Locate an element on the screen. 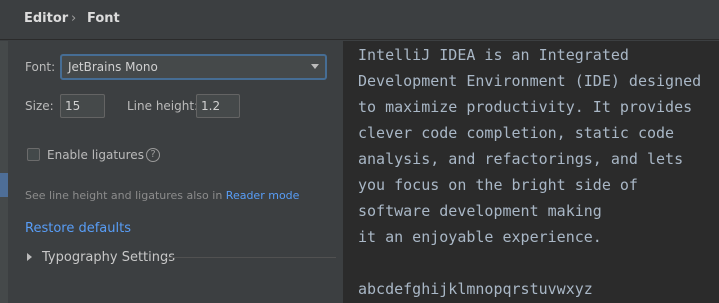 The width and height of the screenshot is (719, 303). line-height-label: Line height: is located at coordinates (163, 106).